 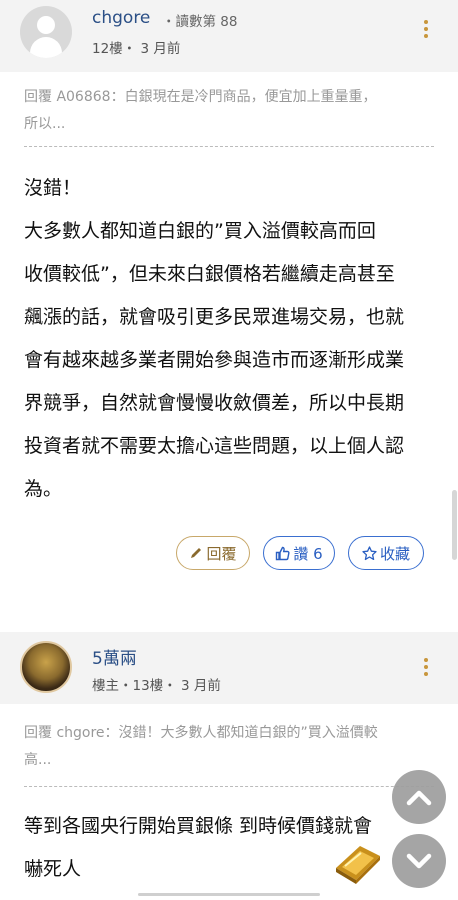 I want to click on content-line: 會有越來越多業者開始參與造市而逐漸形成業, so click(x=214, y=360).